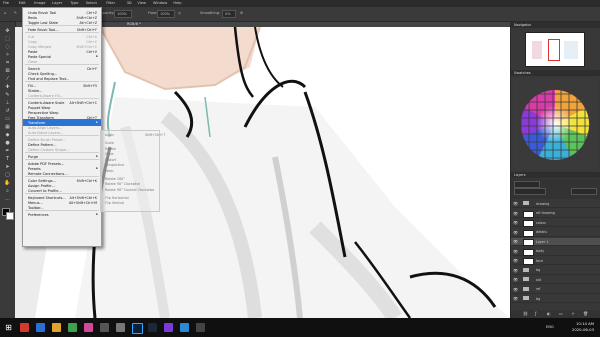 This screenshot has width=600, height=337. What do you see at coordinates (129, 190) in the screenshot?
I see `transform-item-rotate-90-counter-clockwise: Rotate 90° Counter Clockwise` at bounding box center [129, 190].